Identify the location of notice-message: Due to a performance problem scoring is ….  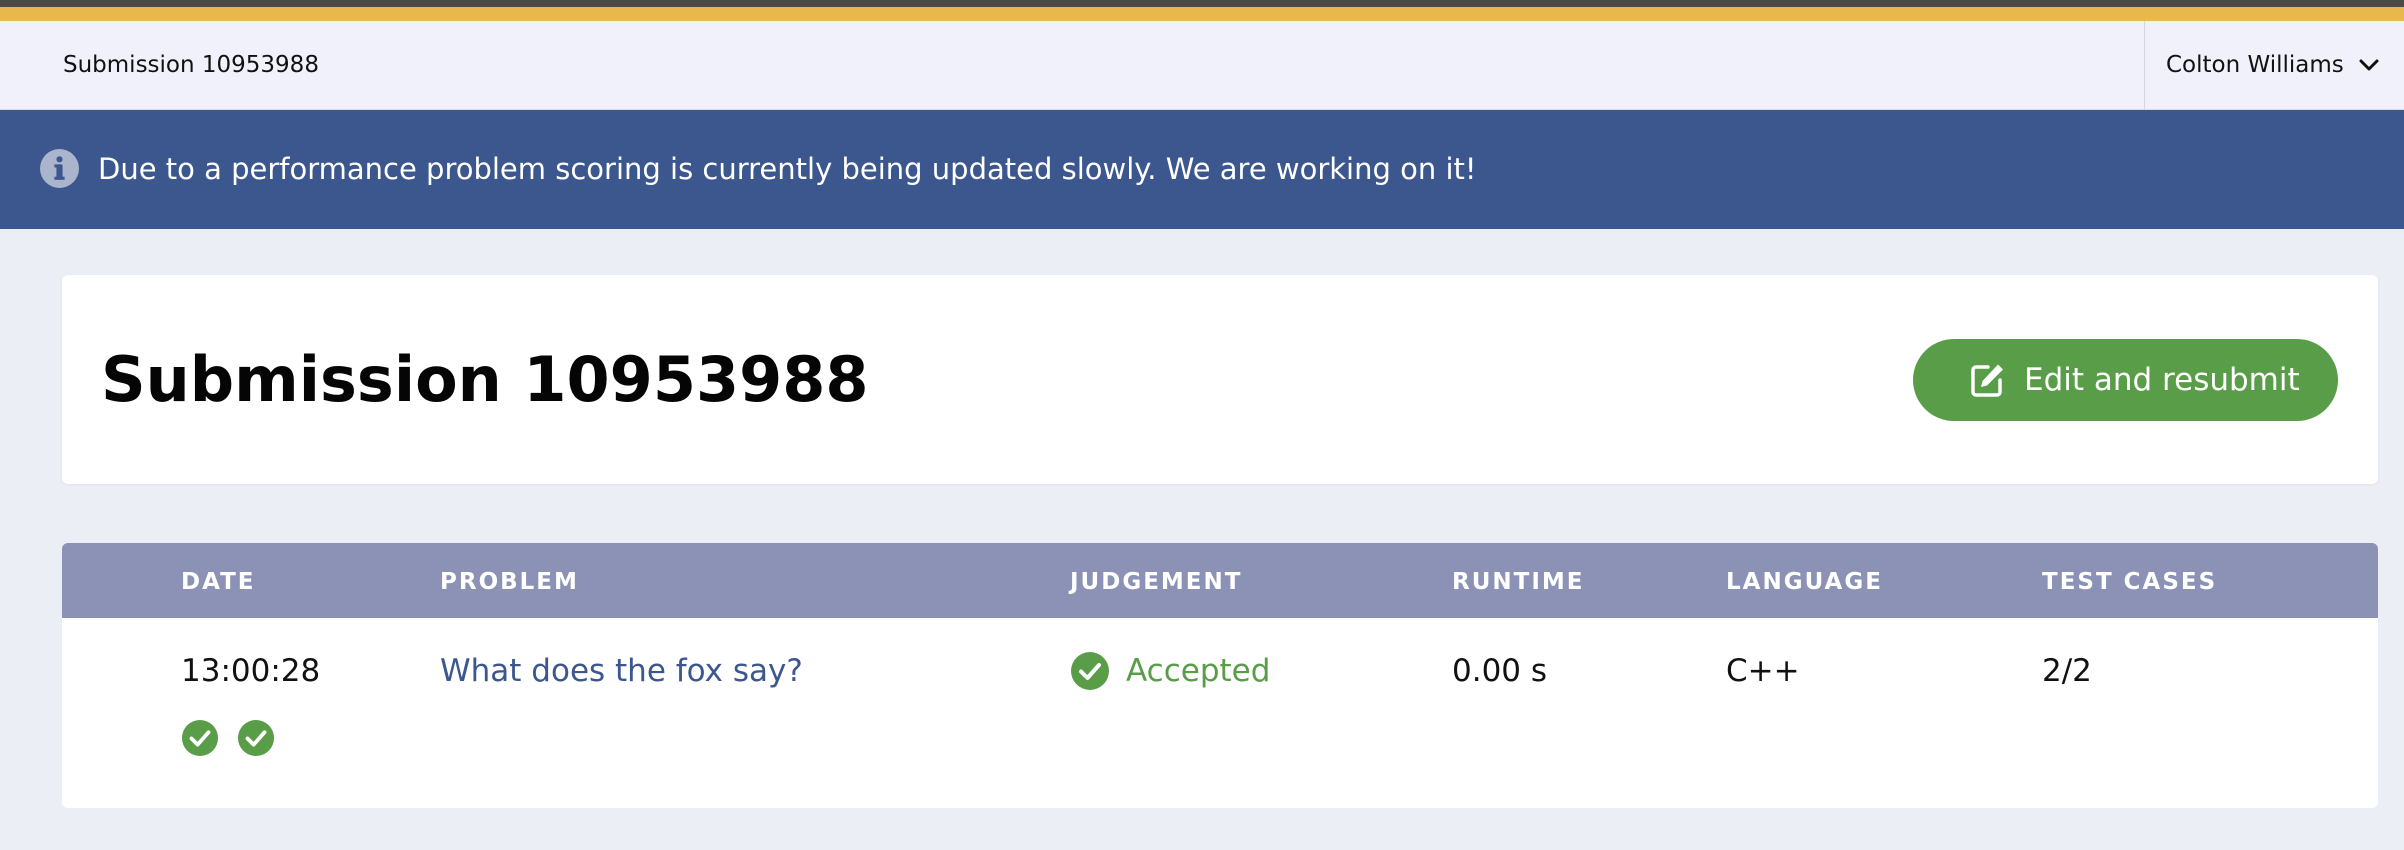
(787, 169).